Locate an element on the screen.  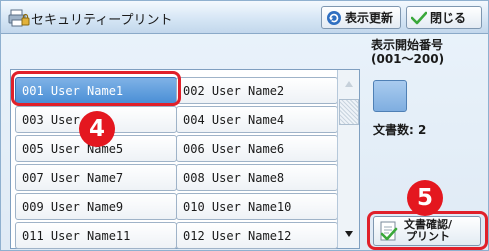
callout-marker-4: 4 is located at coordinates (97, 129).